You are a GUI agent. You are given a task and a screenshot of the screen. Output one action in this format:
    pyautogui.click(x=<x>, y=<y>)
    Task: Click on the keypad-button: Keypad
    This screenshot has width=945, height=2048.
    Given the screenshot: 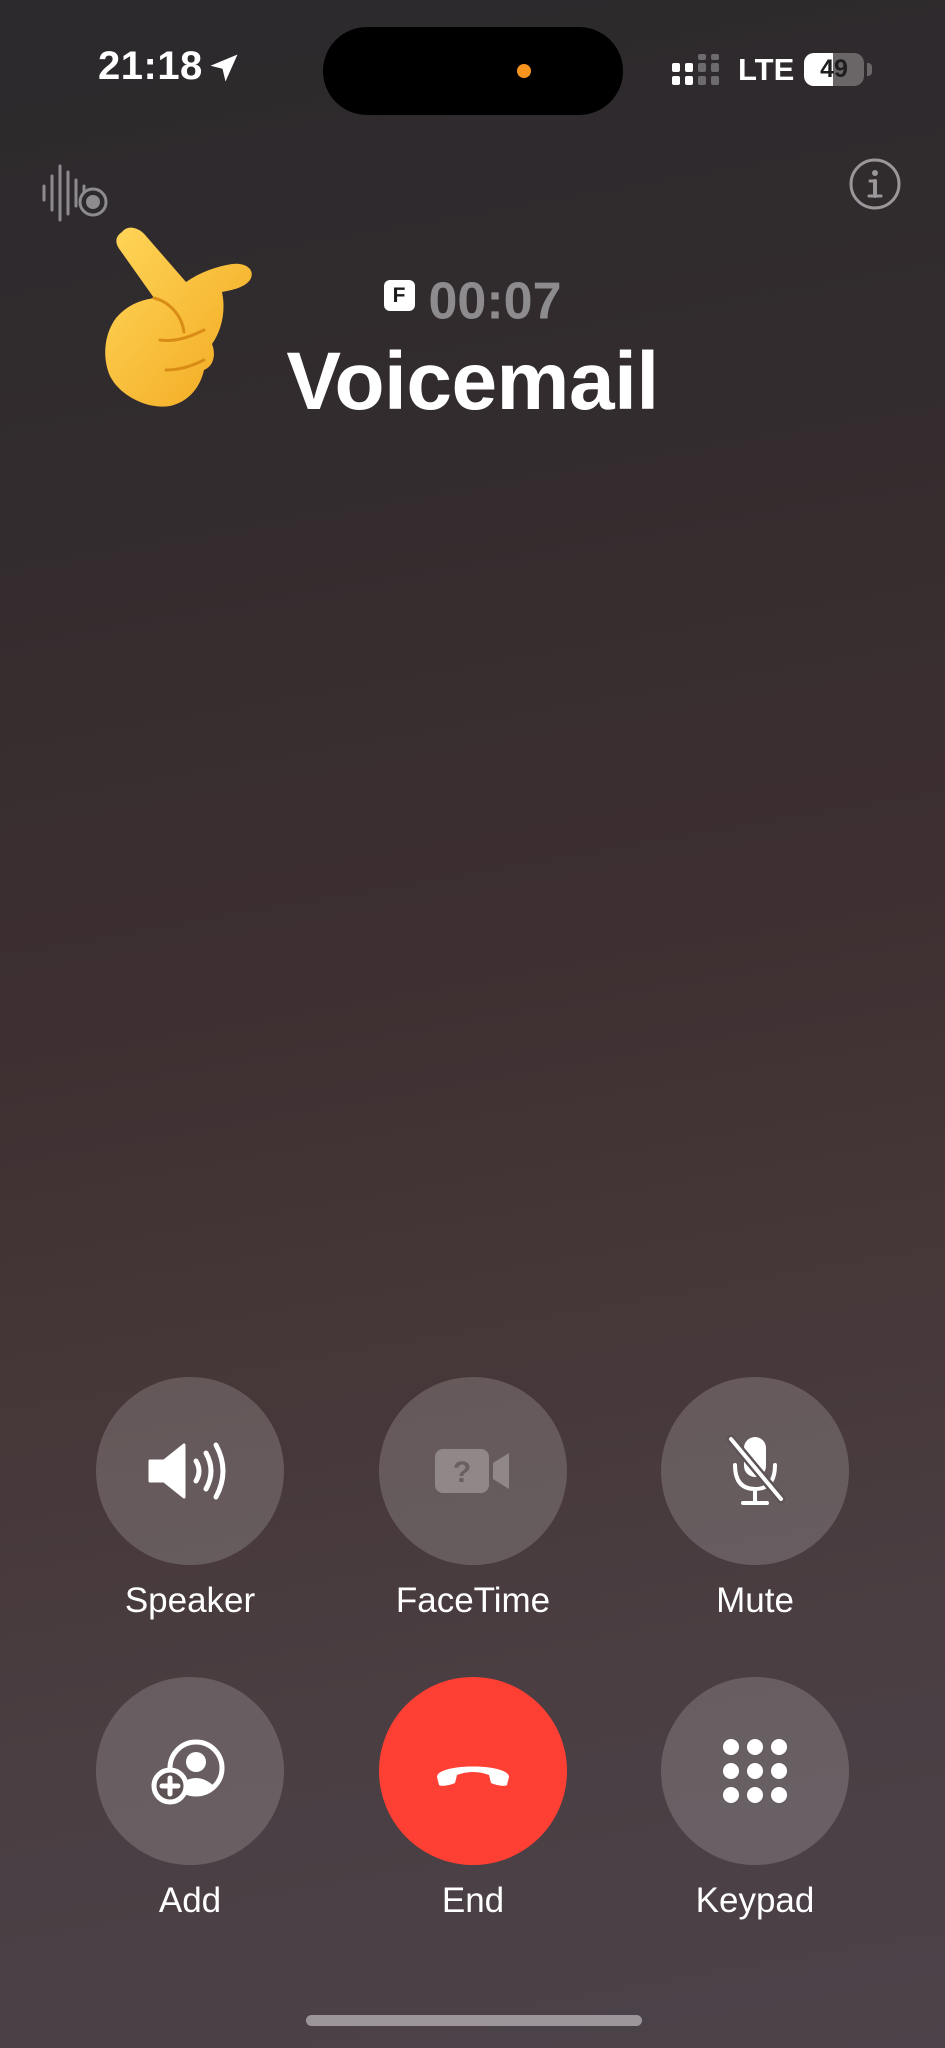 What is the action you would take?
    pyautogui.click(x=755, y=1799)
    